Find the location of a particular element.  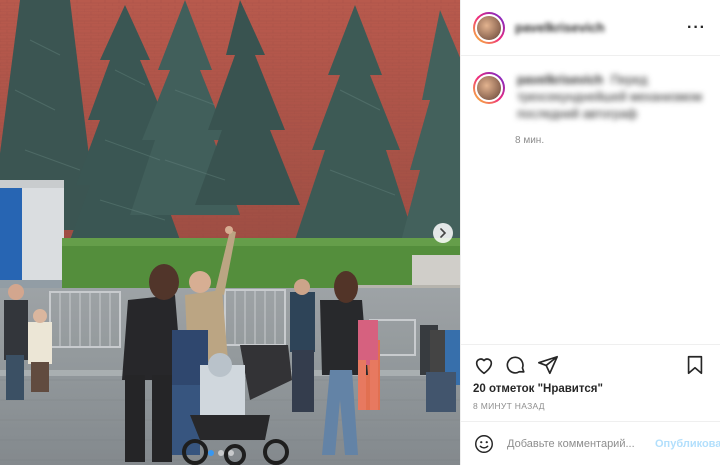

post-header: pavelkrisevich ··· is located at coordinates (590, 28).